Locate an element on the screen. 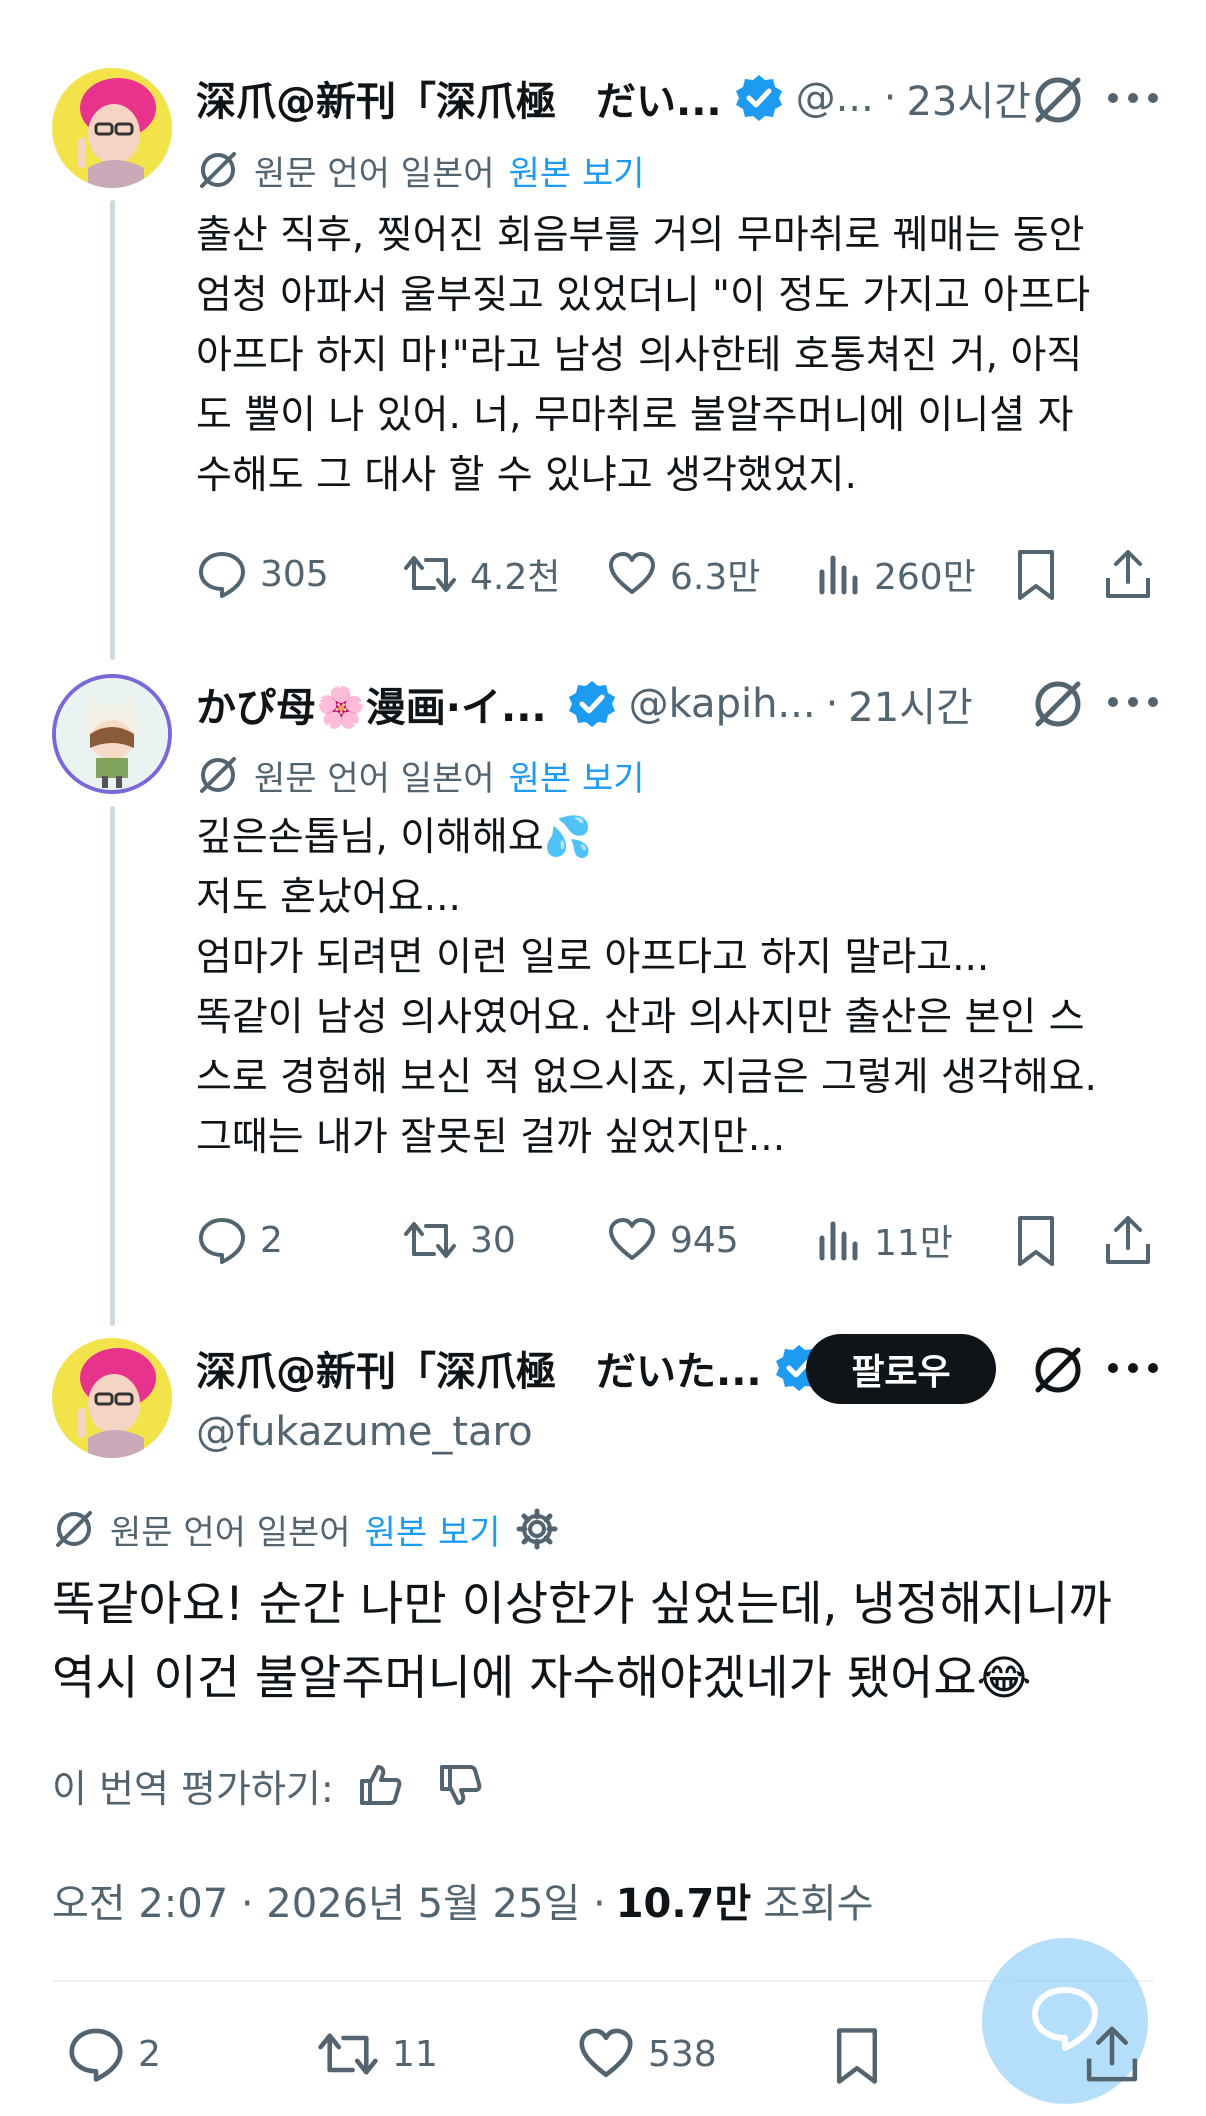  like-button: 945 is located at coordinates (672, 1240).